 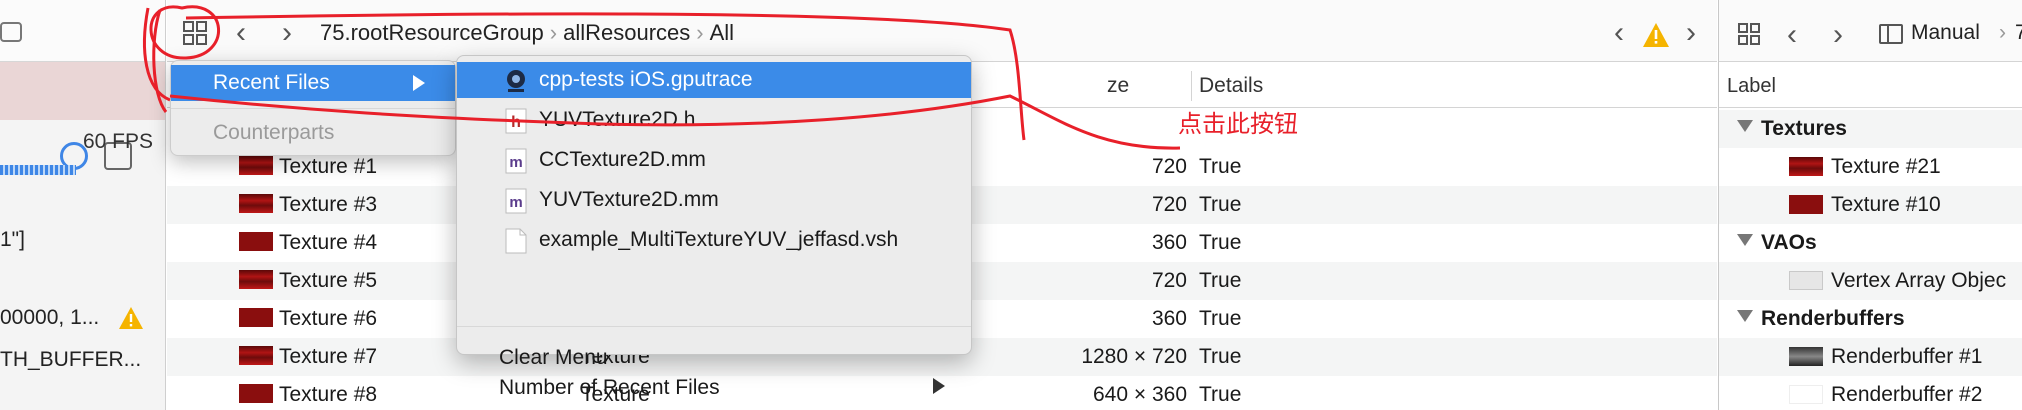 I want to click on tree-group-textures: Textures, so click(x=1870, y=129).